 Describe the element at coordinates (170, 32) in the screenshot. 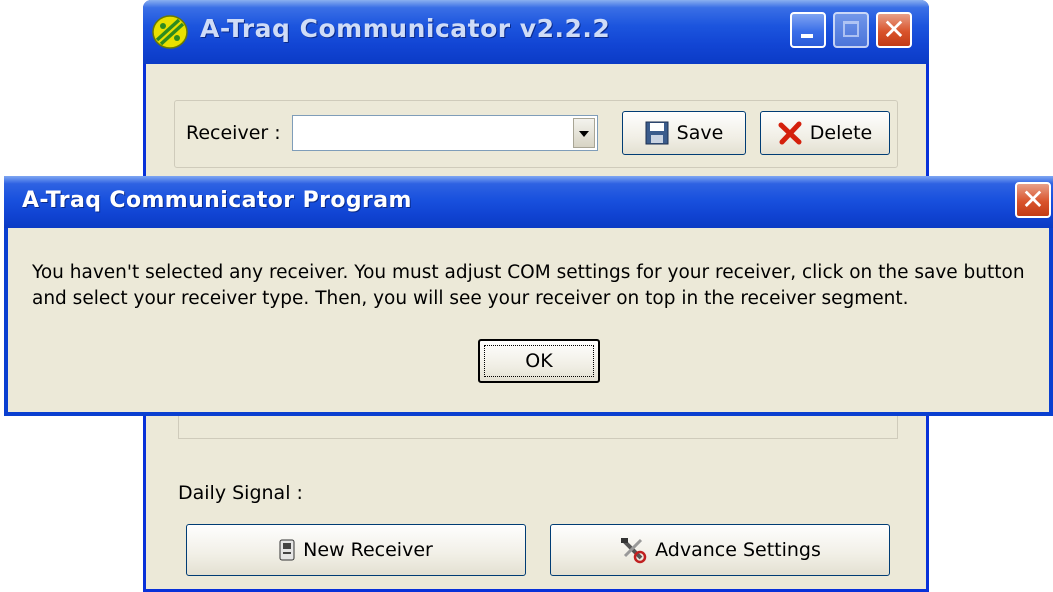

I see `app-icon` at that location.